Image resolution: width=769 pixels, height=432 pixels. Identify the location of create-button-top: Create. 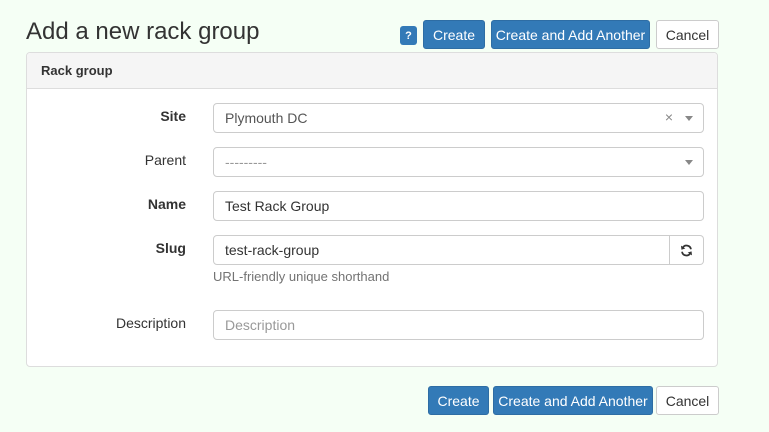
(454, 34).